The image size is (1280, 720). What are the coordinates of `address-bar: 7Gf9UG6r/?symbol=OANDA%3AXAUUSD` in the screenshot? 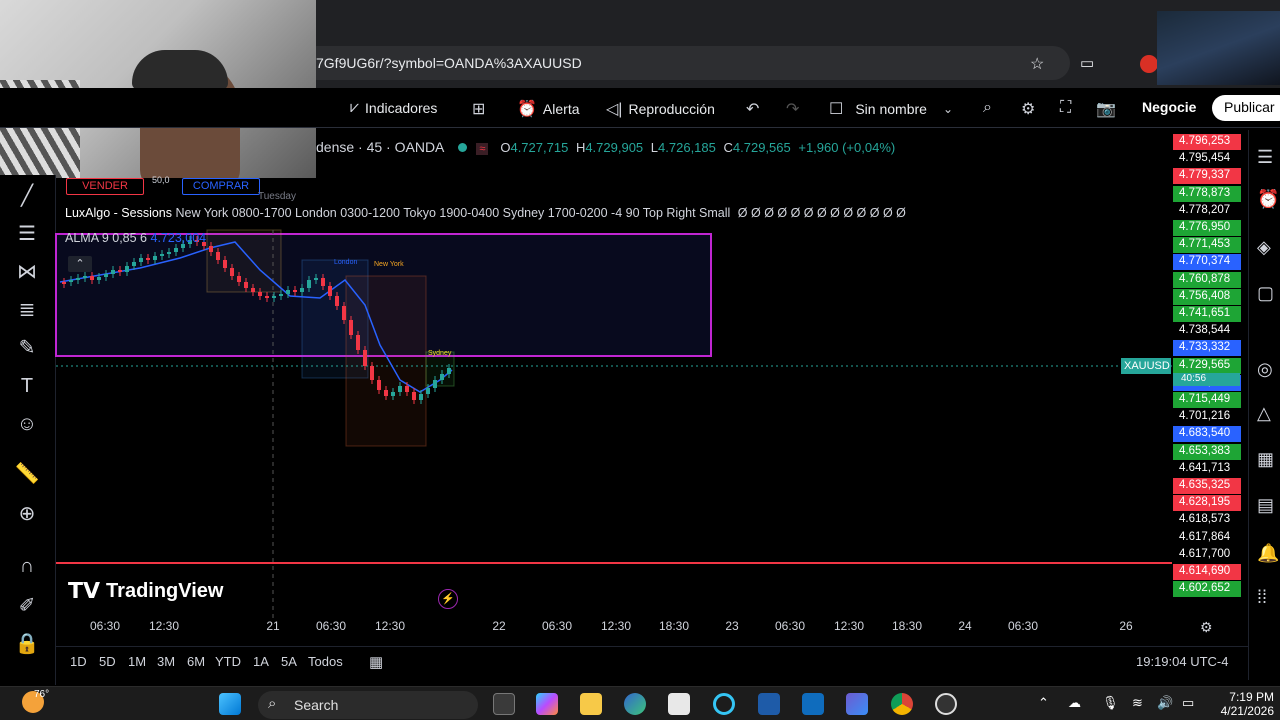 It's located at (685, 63).